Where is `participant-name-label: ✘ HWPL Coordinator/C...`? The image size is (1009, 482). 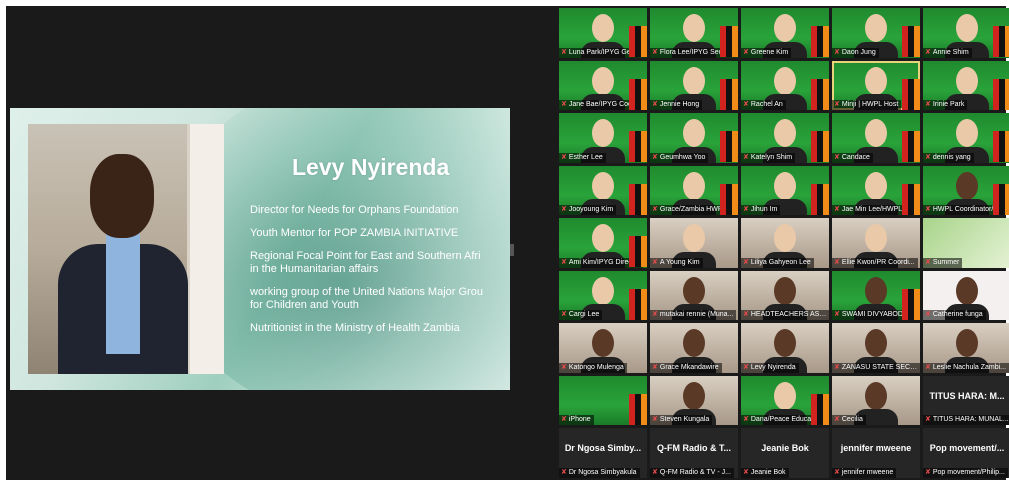
participant-name-label: ✘ HWPL Coordinator/C... is located at coordinates (965, 210).